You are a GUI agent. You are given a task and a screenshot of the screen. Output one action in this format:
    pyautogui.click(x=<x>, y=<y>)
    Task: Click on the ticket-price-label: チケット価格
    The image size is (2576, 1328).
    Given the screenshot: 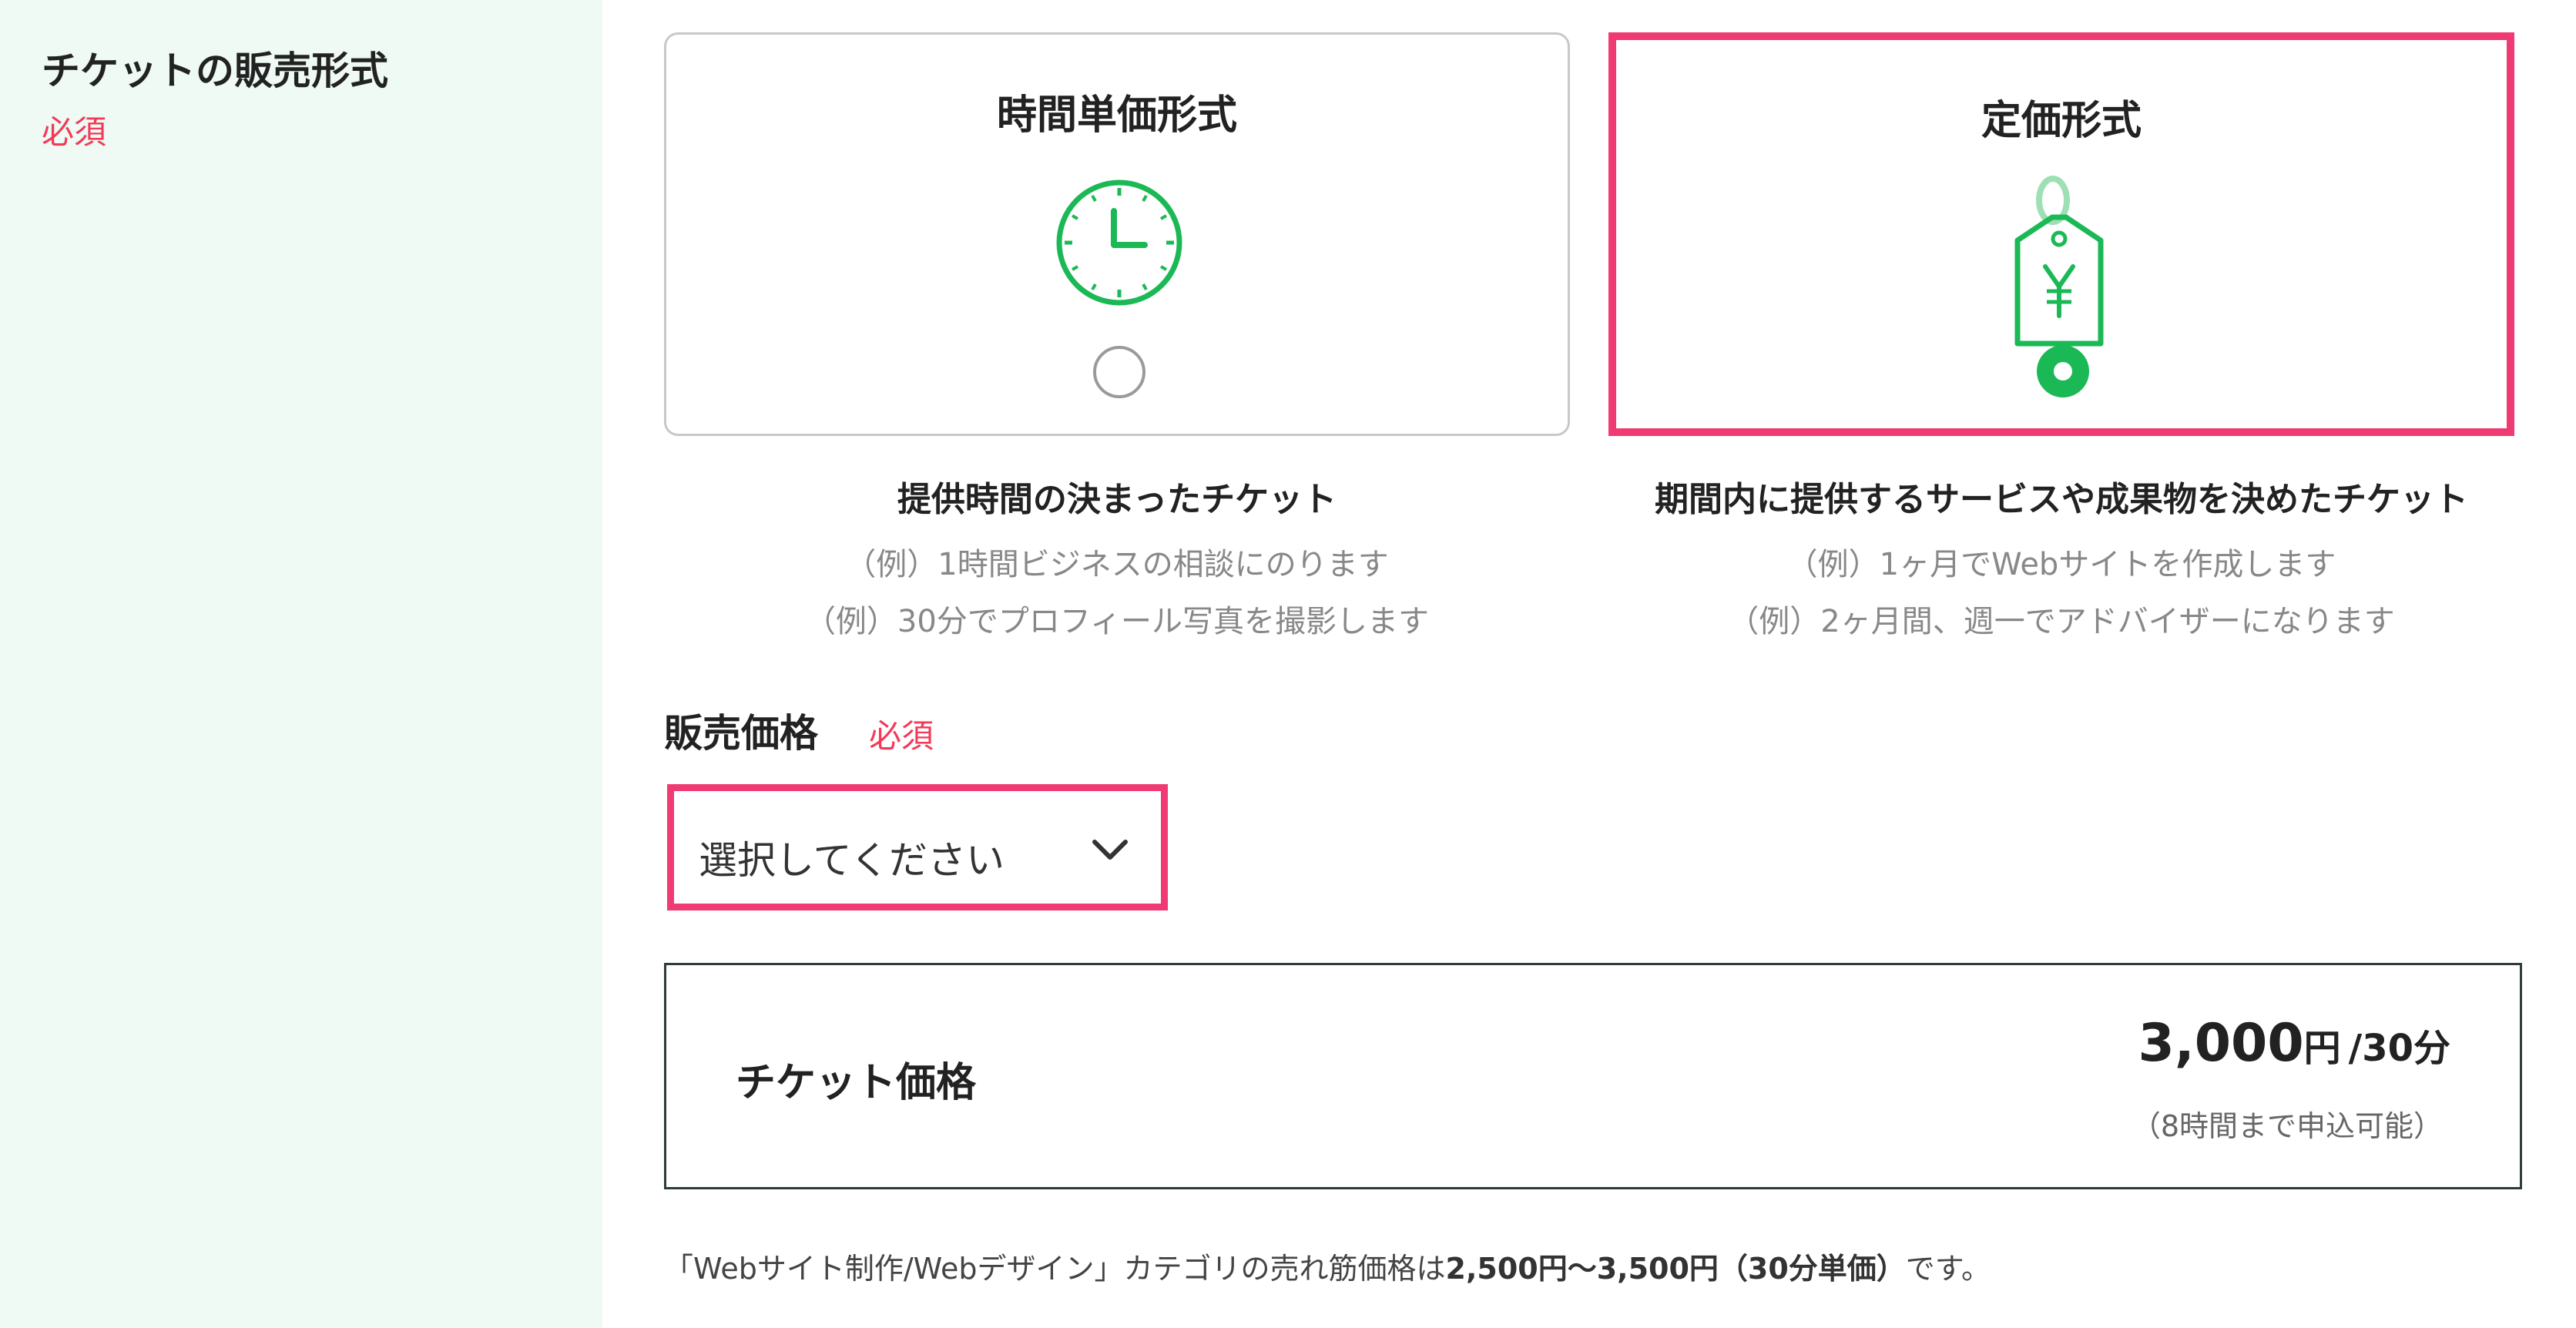 What is the action you would take?
    pyautogui.click(x=856, y=1083)
    